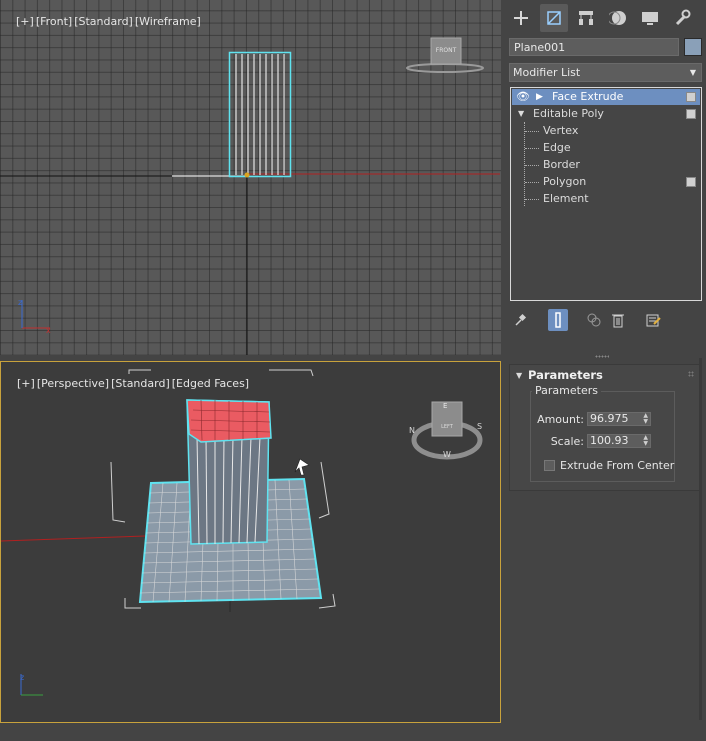 Image resolution: width=706 pixels, height=741 pixels. Describe the element at coordinates (445, 406) in the screenshot. I see `compass-east-label: E` at that location.